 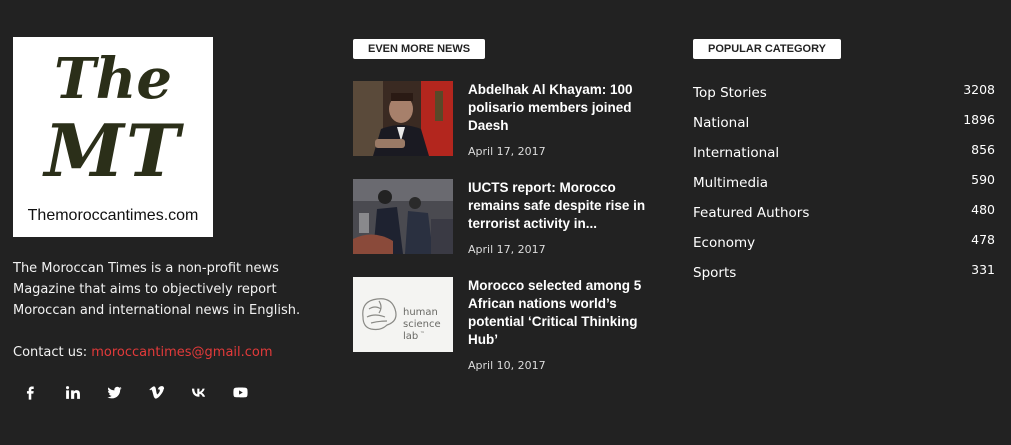 I want to click on facebook-icon, so click(x=34, y=392).